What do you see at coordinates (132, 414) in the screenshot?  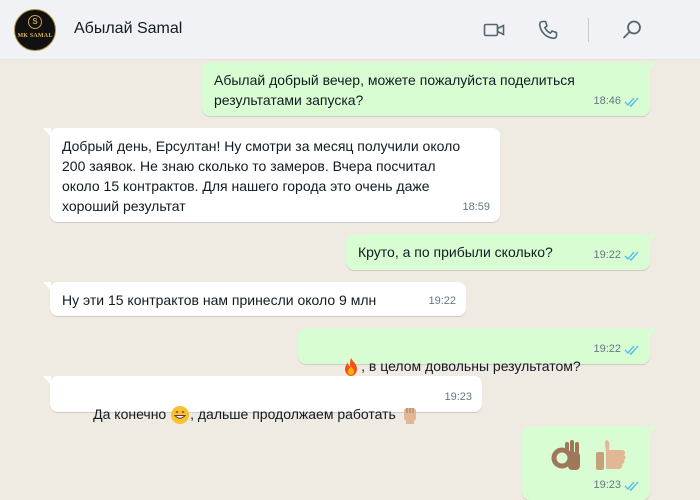 I see `message-text-part: Да конечно` at bounding box center [132, 414].